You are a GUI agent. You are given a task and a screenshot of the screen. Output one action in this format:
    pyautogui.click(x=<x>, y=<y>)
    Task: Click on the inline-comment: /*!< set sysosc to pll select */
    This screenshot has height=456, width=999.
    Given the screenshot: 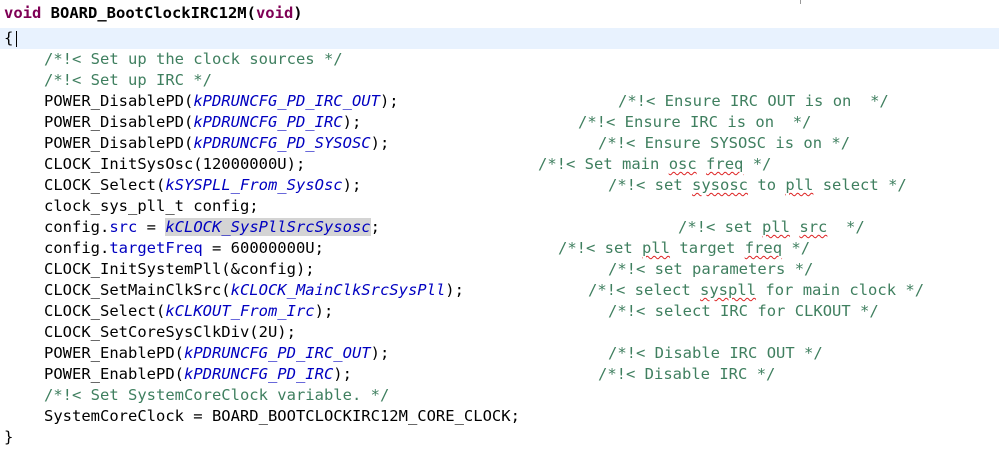 What is the action you would take?
    pyautogui.click(x=757, y=185)
    